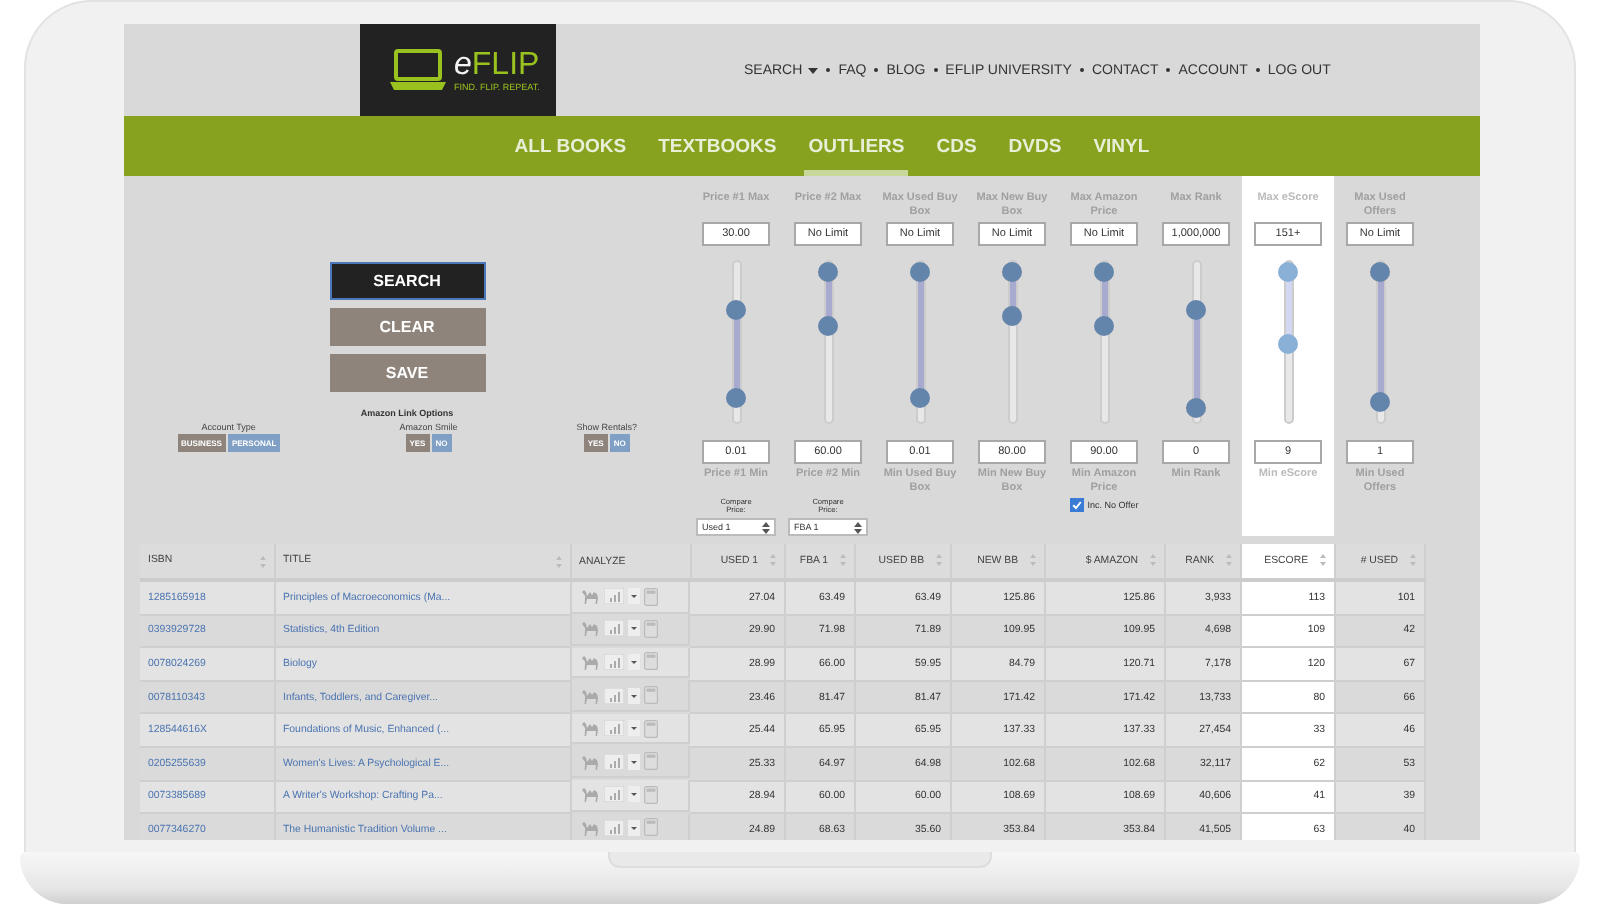 This screenshot has width=1600, height=912. I want to click on action-button: SAVE, so click(407, 373).